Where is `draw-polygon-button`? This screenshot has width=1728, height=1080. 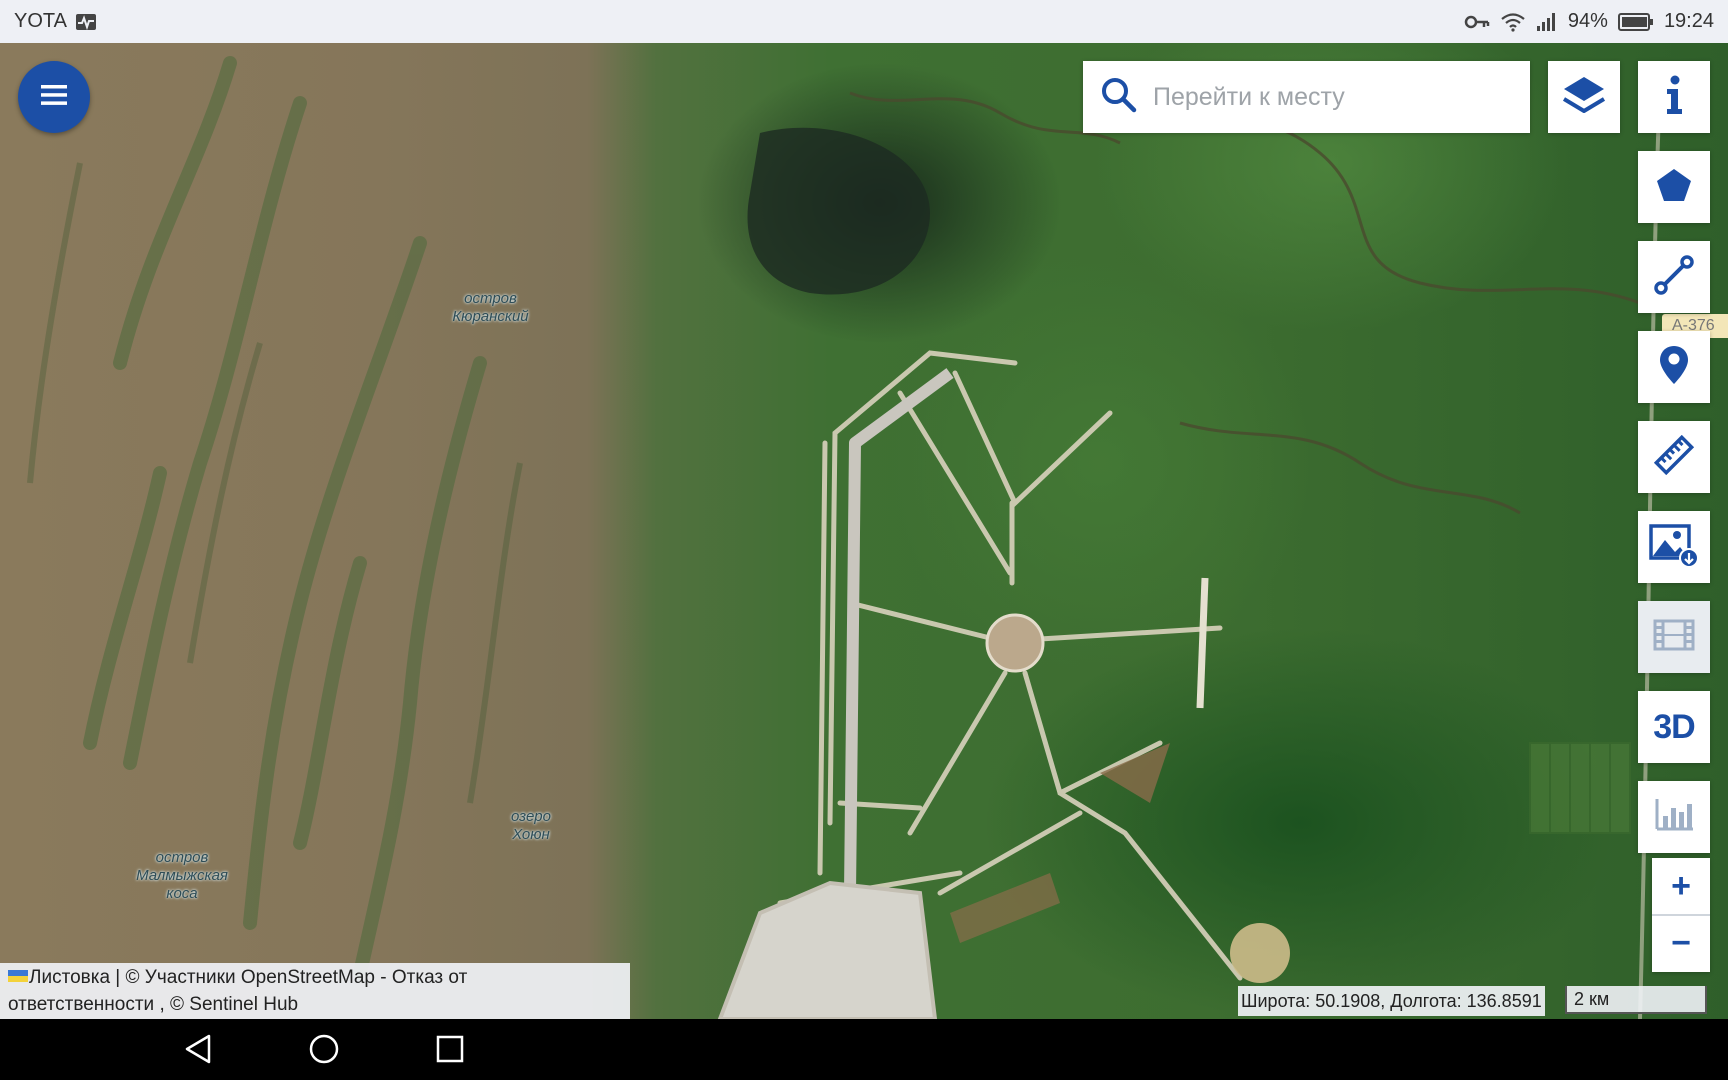
draw-polygon-button is located at coordinates (1674, 187).